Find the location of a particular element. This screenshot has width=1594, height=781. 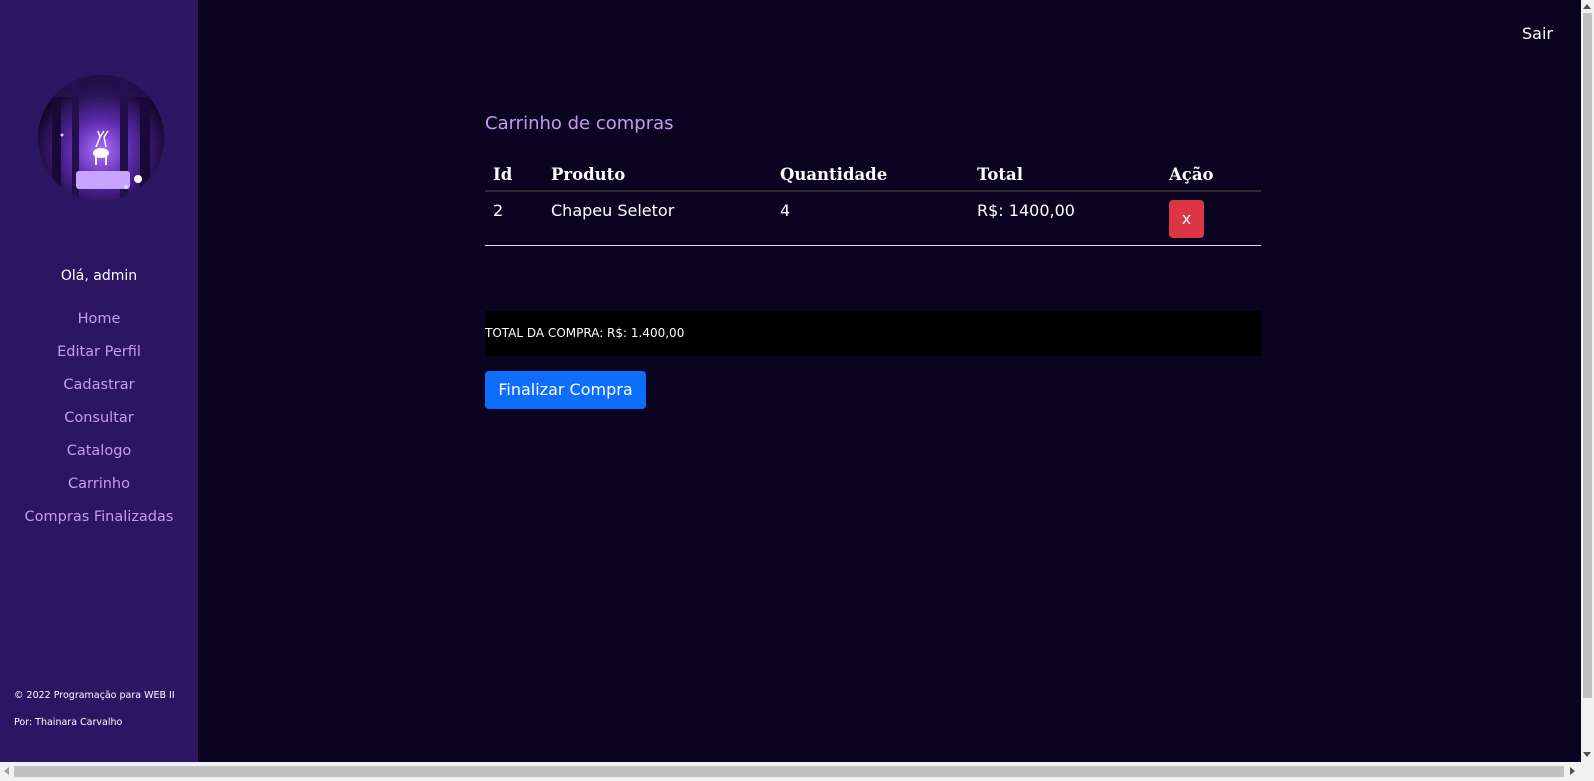

sidebar-item-editar-perfil: Editar Perfil is located at coordinates (99, 356).